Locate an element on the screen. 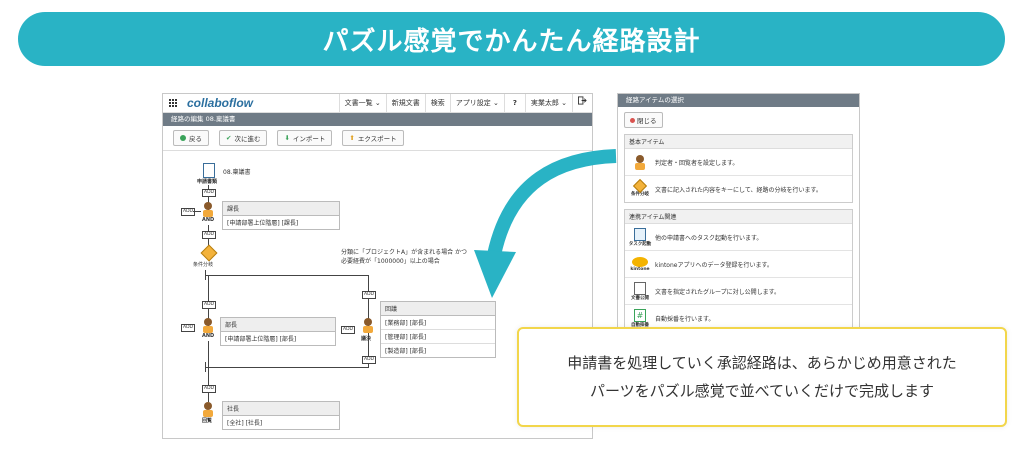 This screenshot has width=1024, height=454. menu-new-document: 新規文書 is located at coordinates (405, 103).